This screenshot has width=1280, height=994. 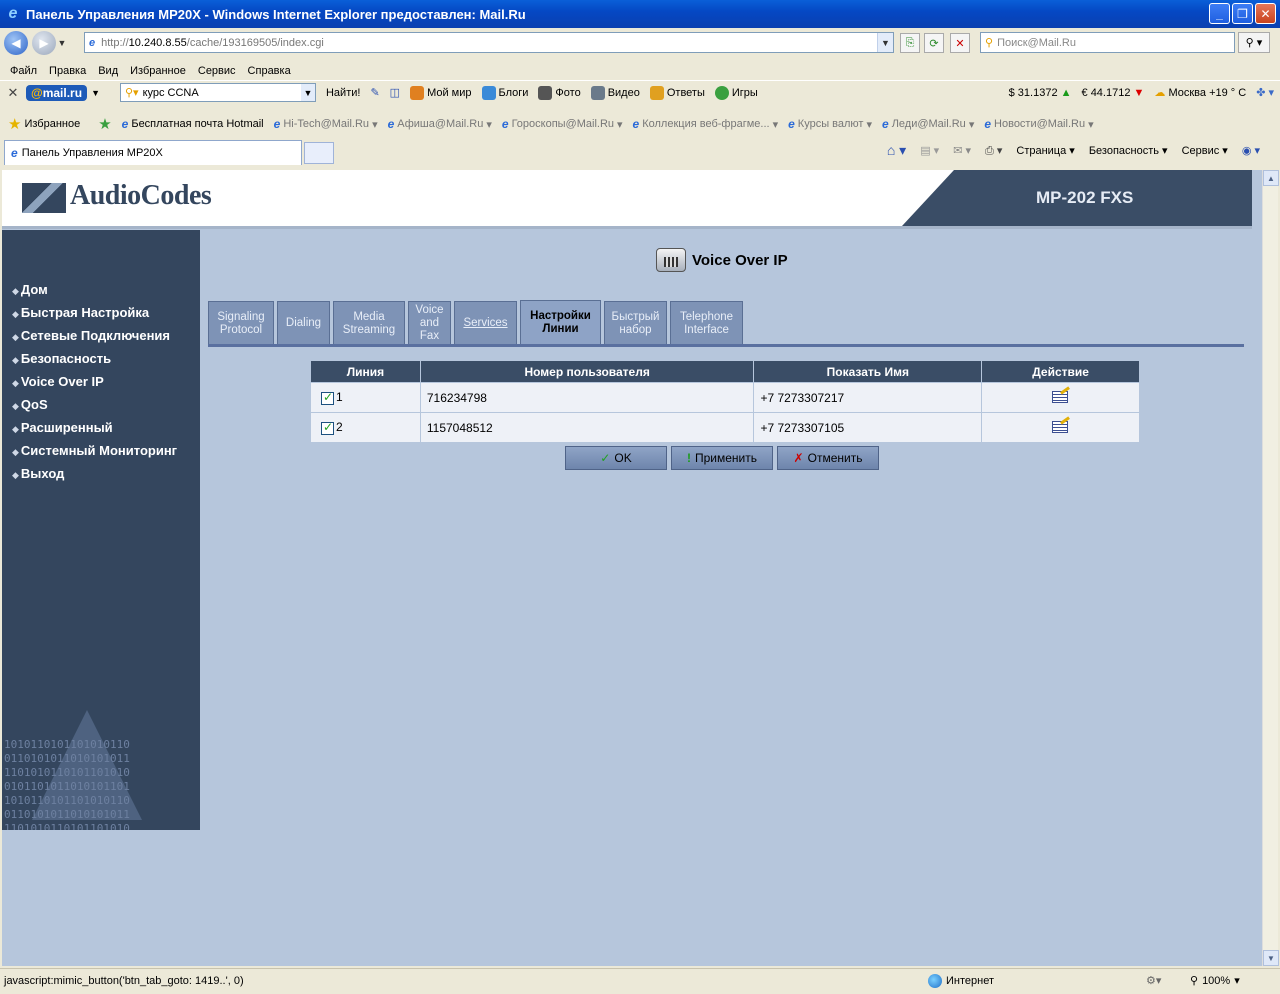 What do you see at coordinates (1038, 124) in the screenshot?
I see `fav-link-news: e Новости@Mail.Ru ▾` at bounding box center [1038, 124].